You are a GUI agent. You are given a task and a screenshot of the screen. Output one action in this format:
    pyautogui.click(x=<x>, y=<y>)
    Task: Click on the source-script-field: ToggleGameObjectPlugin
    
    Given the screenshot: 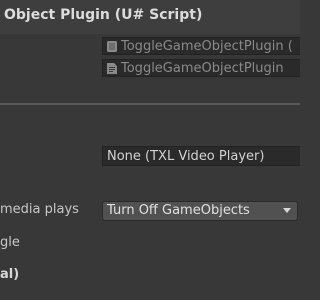 What is the action you would take?
    pyautogui.click(x=201, y=68)
    